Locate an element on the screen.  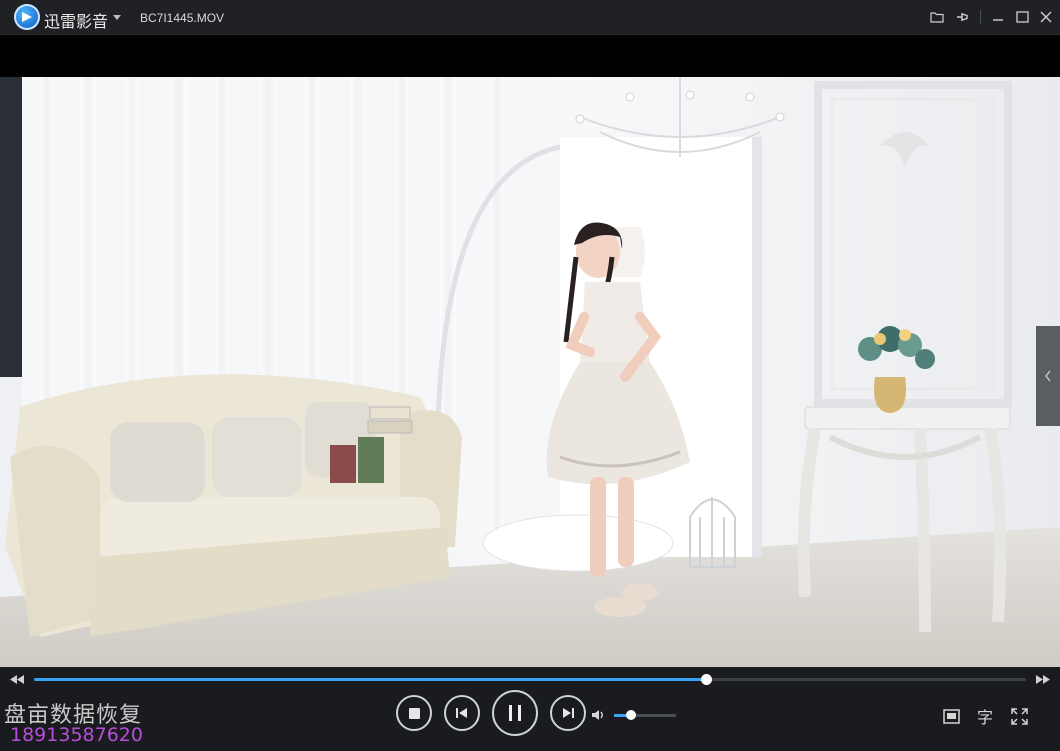
volume-knob is located at coordinates (631, 715).